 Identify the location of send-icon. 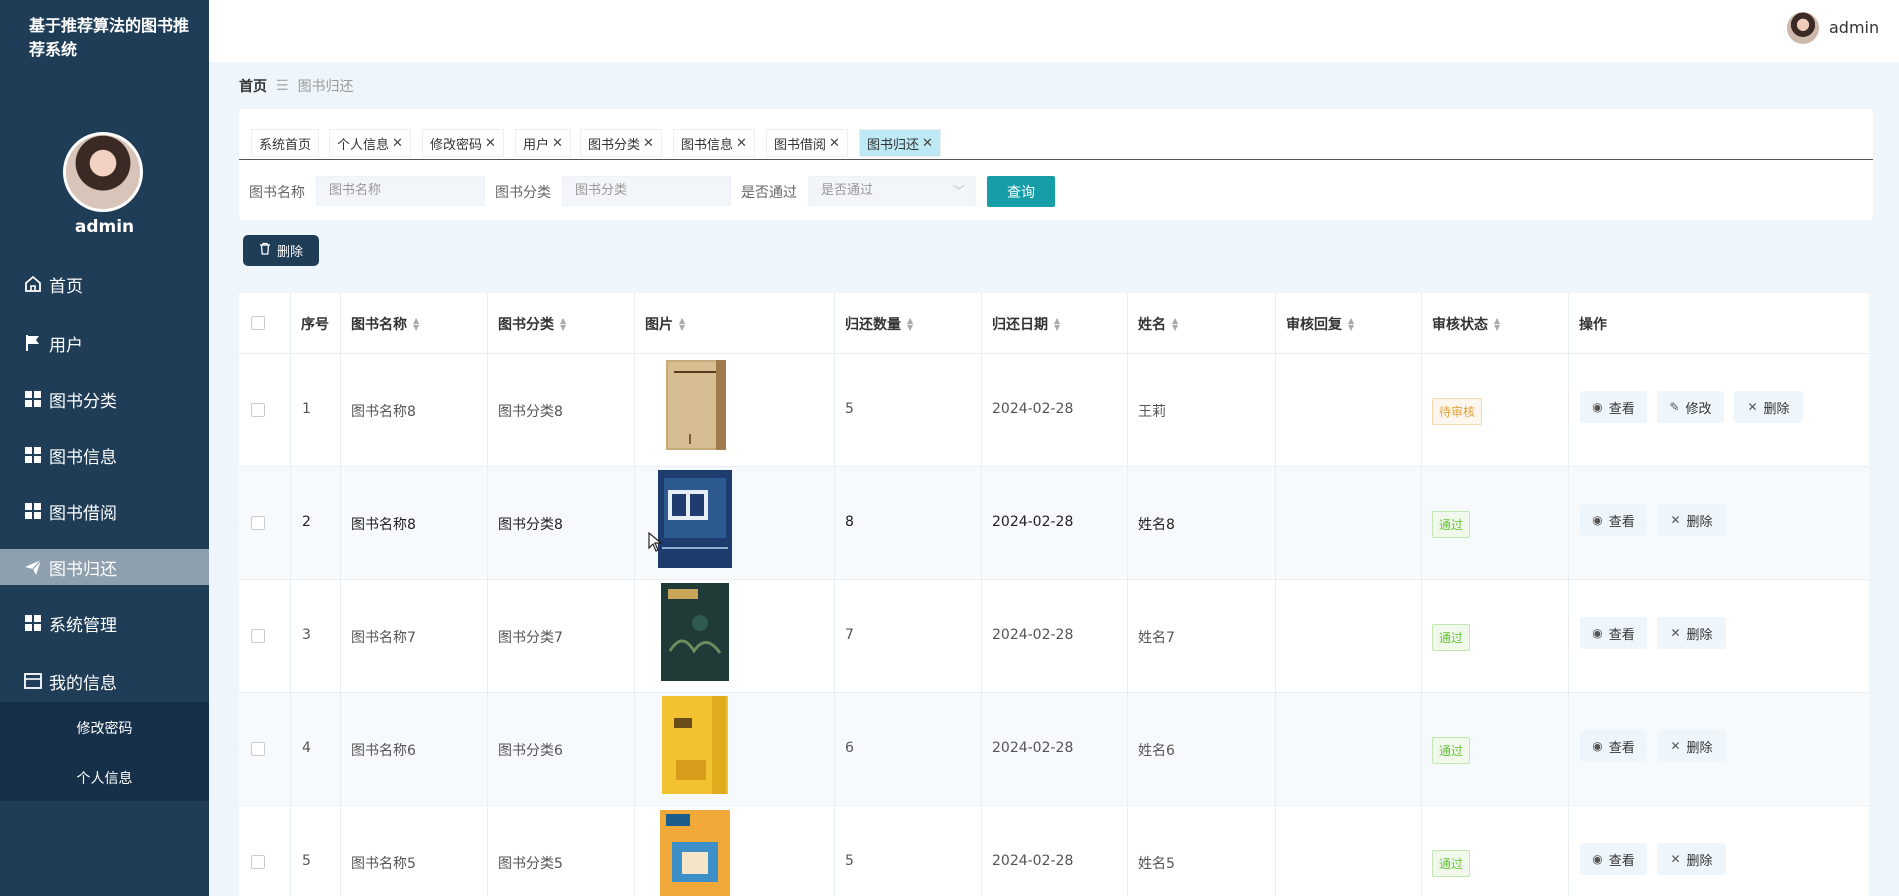
(33, 567).